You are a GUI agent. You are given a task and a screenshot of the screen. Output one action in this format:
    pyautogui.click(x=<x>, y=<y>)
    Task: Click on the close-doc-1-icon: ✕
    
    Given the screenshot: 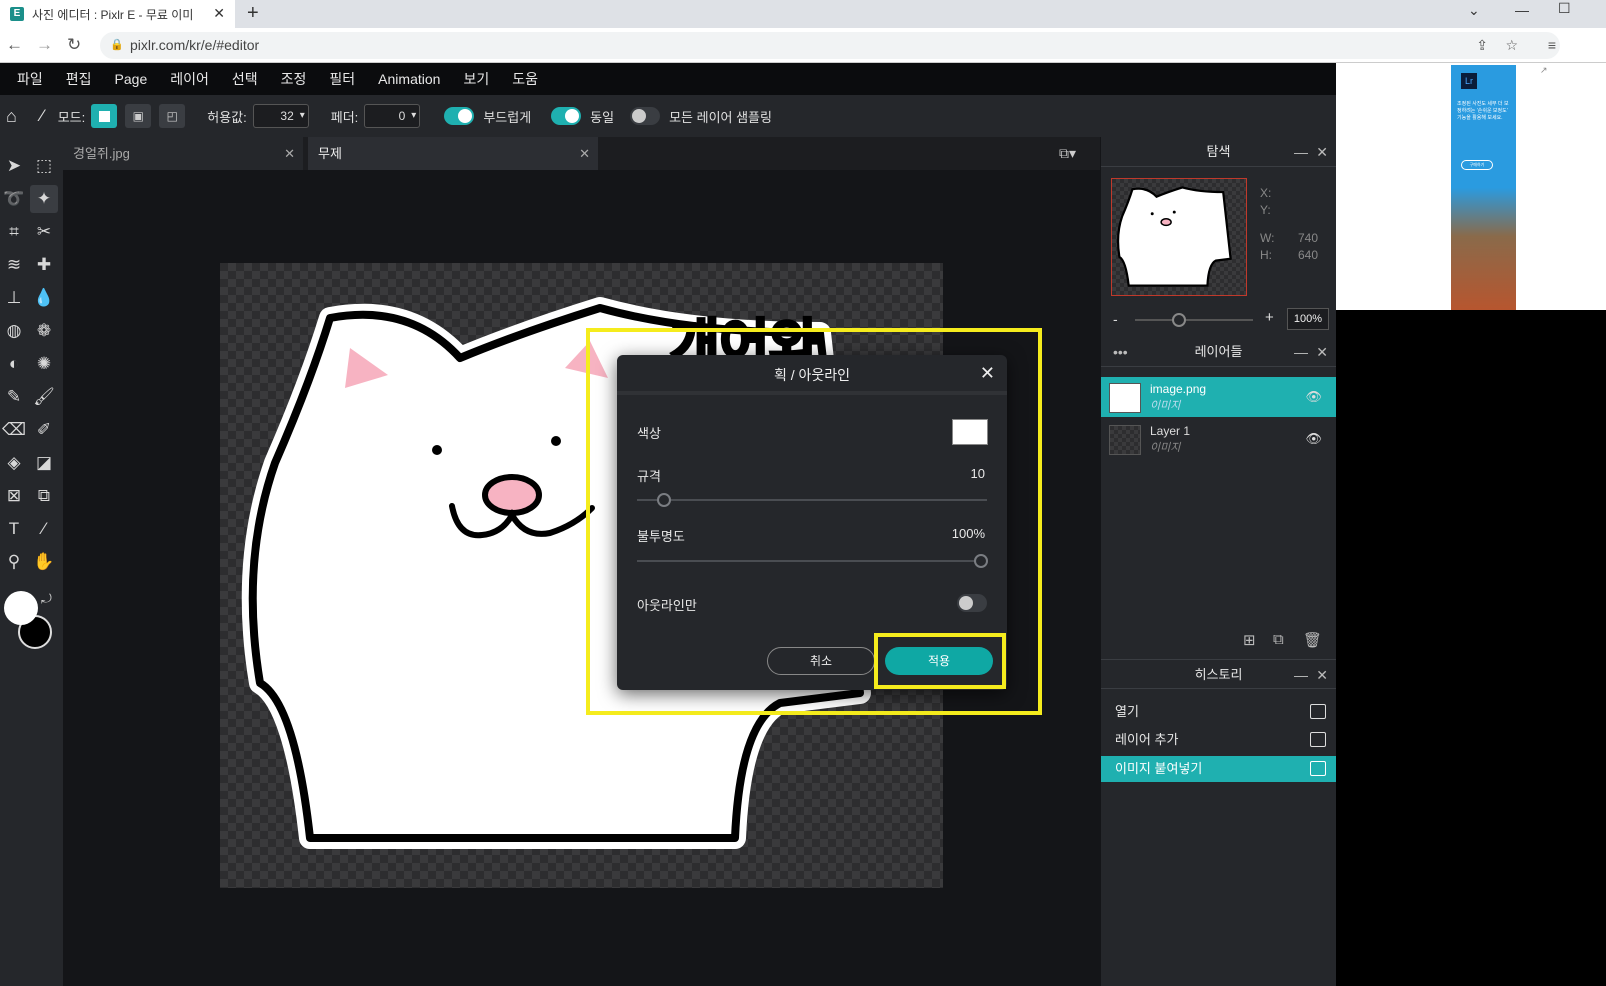 What is the action you would take?
    pyautogui.click(x=289, y=153)
    